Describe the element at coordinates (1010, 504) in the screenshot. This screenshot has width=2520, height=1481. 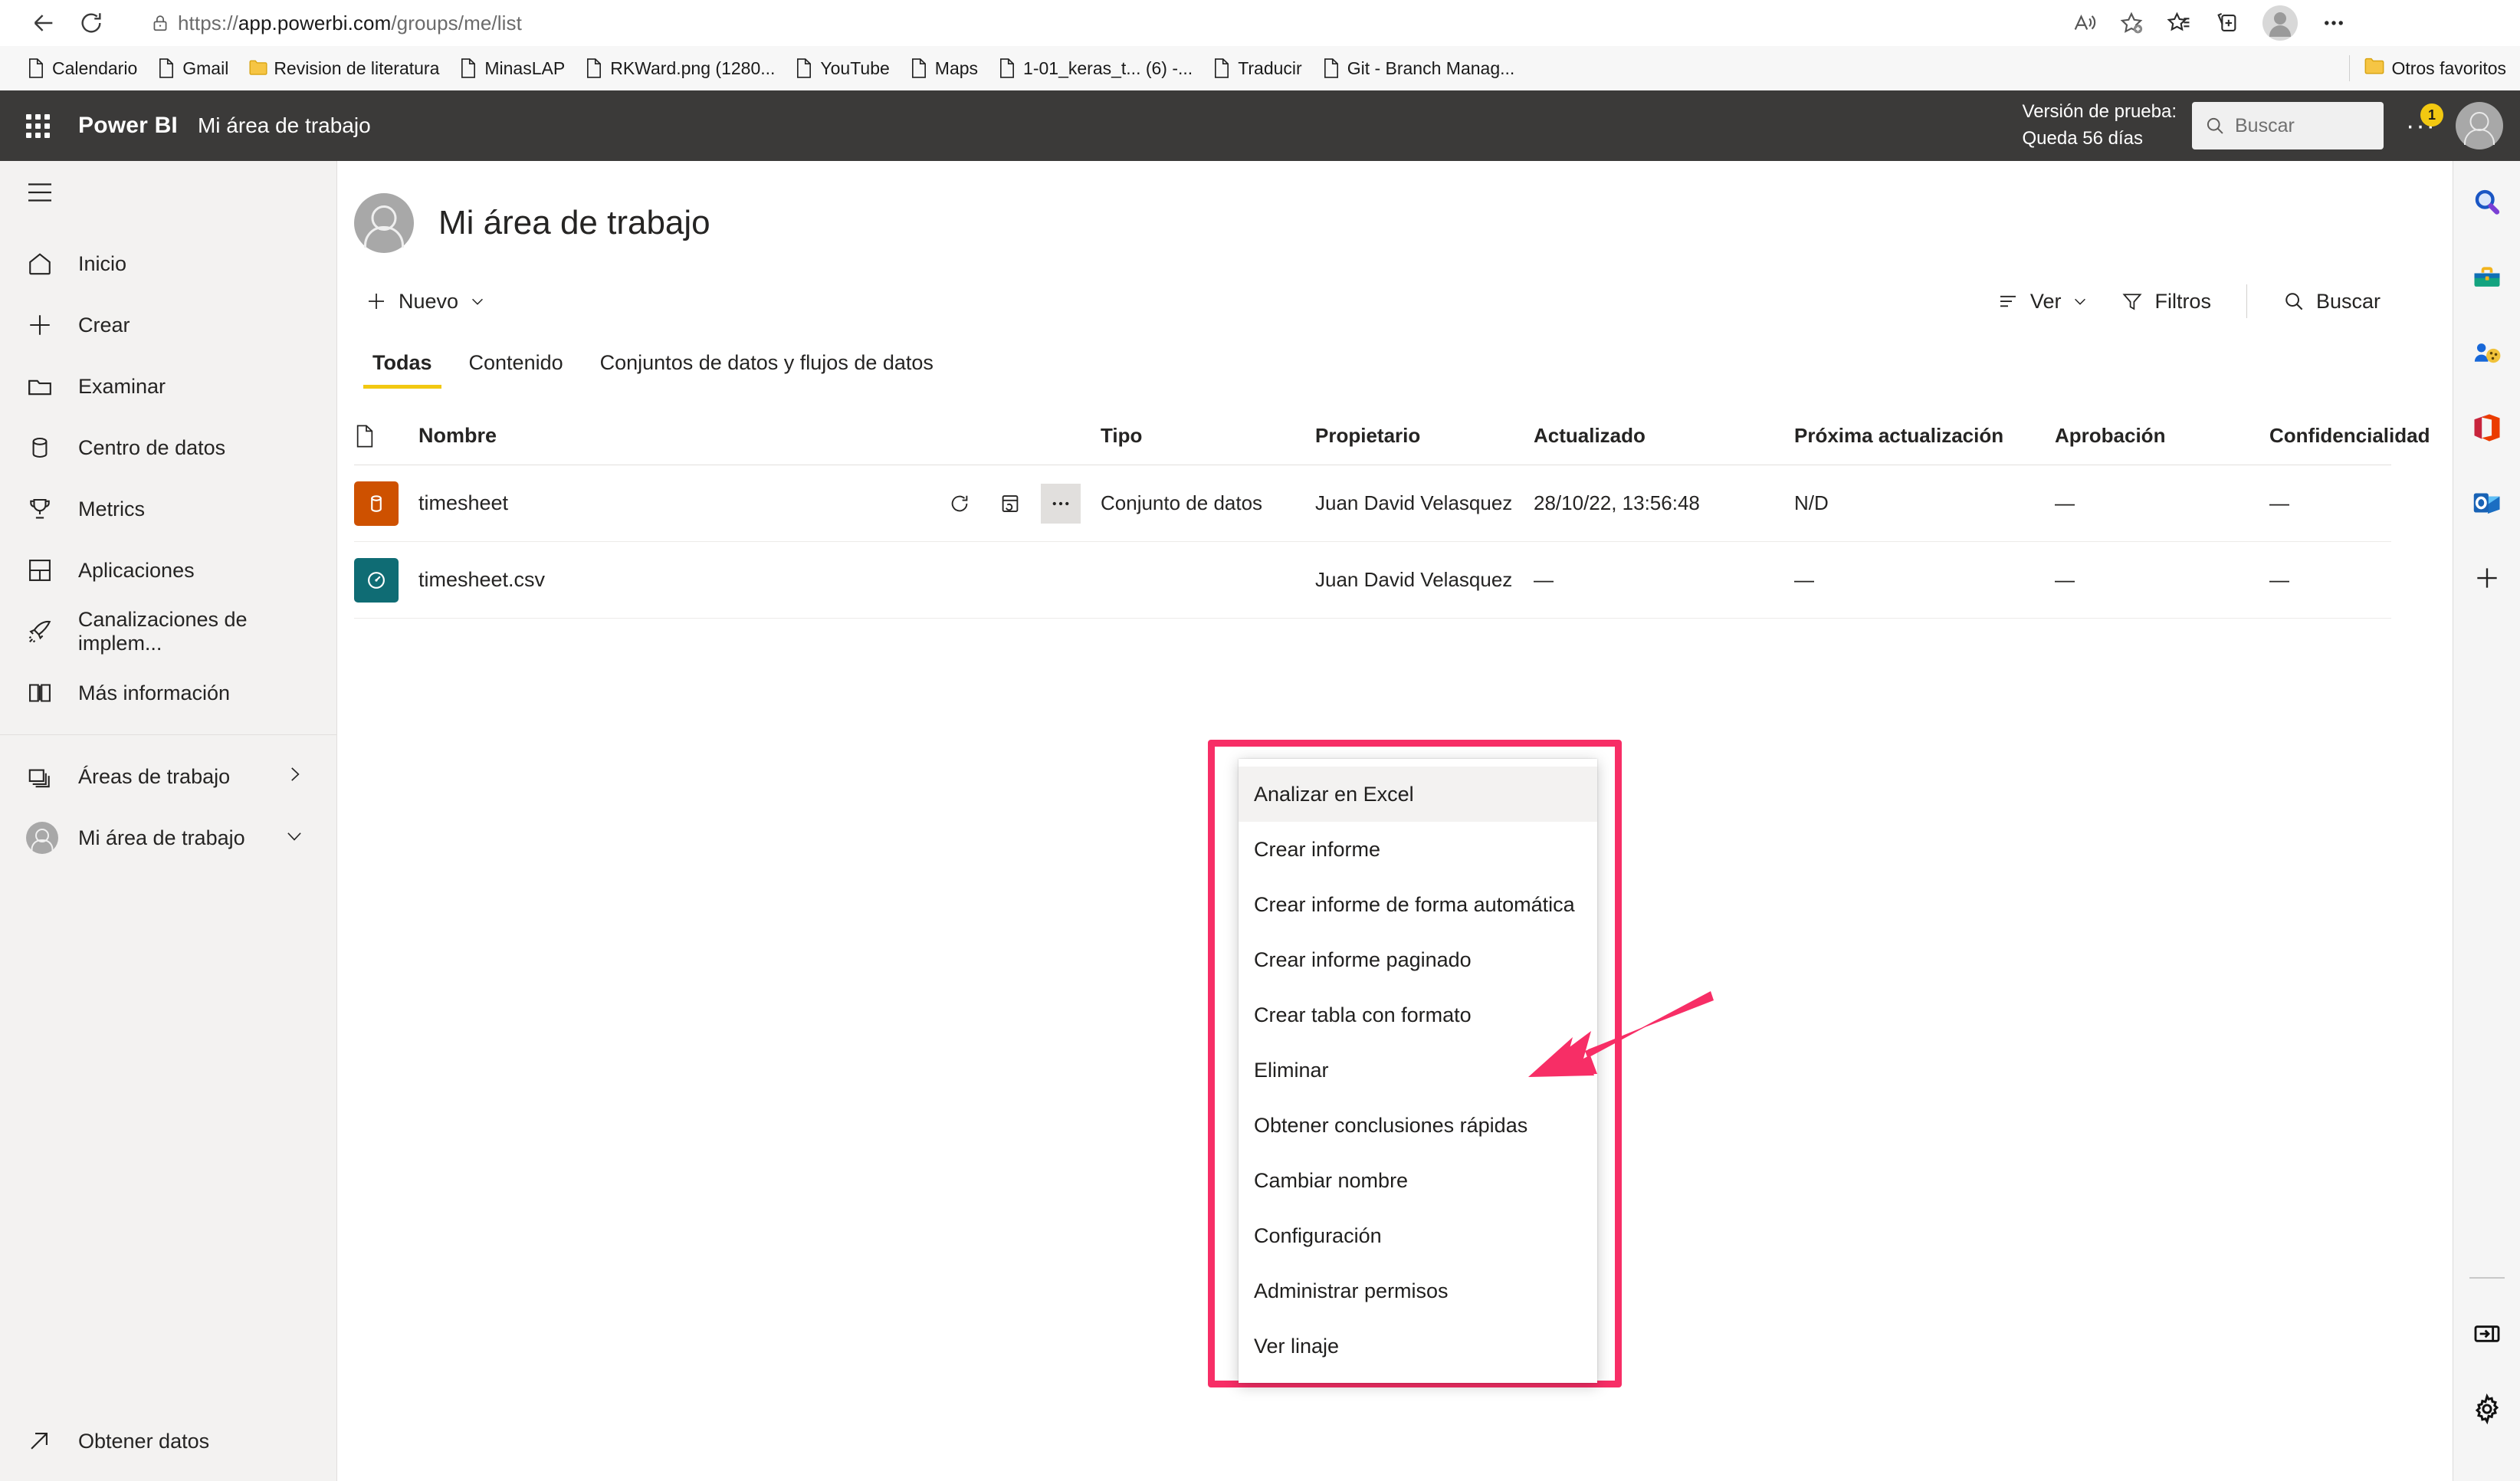
I see `schedule-refresh-icon` at that location.